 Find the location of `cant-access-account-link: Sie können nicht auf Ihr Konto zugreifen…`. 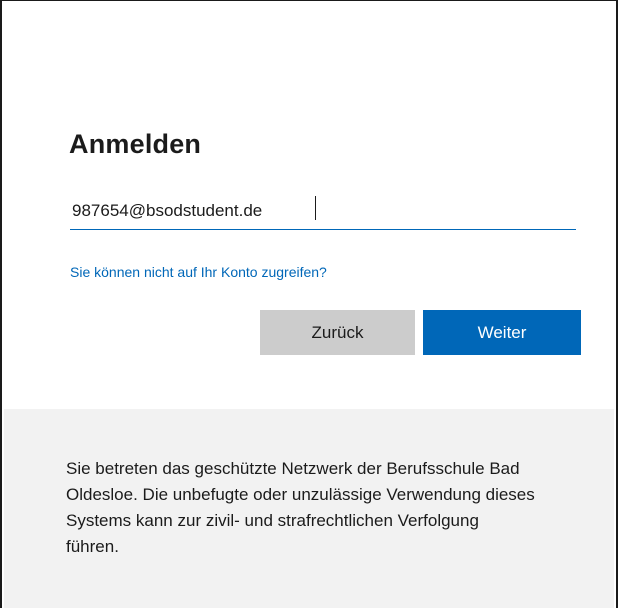

cant-access-account-link: Sie können nicht auf Ihr Konto zugreifen… is located at coordinates (198, 272).